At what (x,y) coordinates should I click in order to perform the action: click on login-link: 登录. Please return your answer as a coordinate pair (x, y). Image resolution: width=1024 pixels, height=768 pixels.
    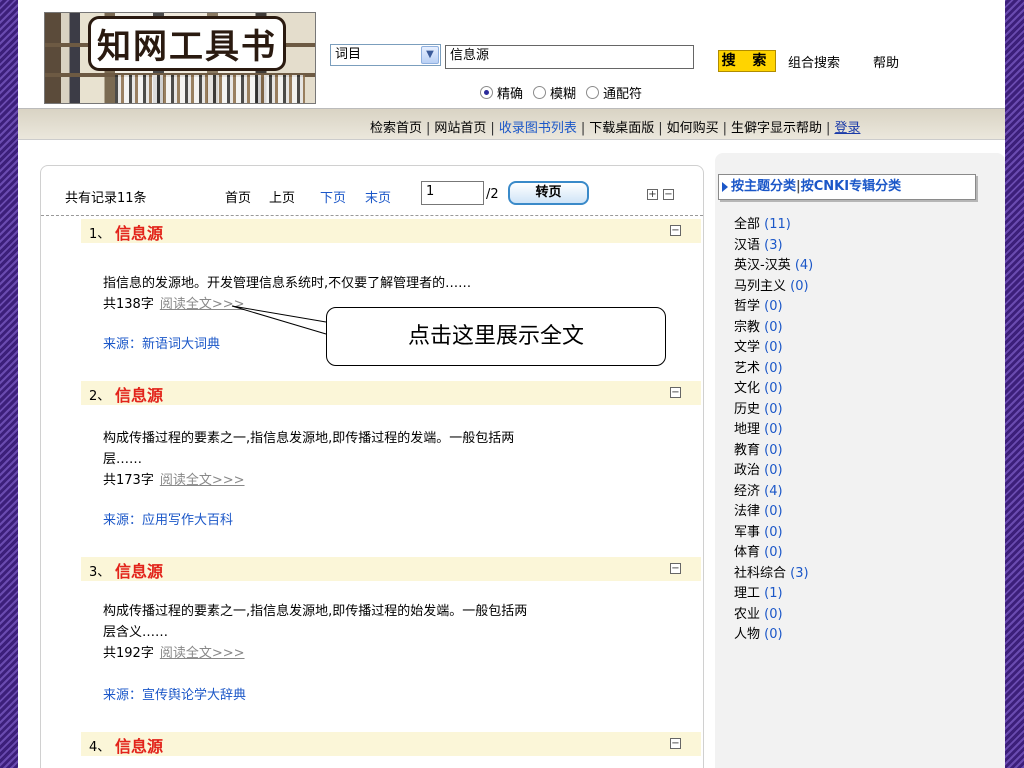
    Looking at the image, I should click on (847, 128).